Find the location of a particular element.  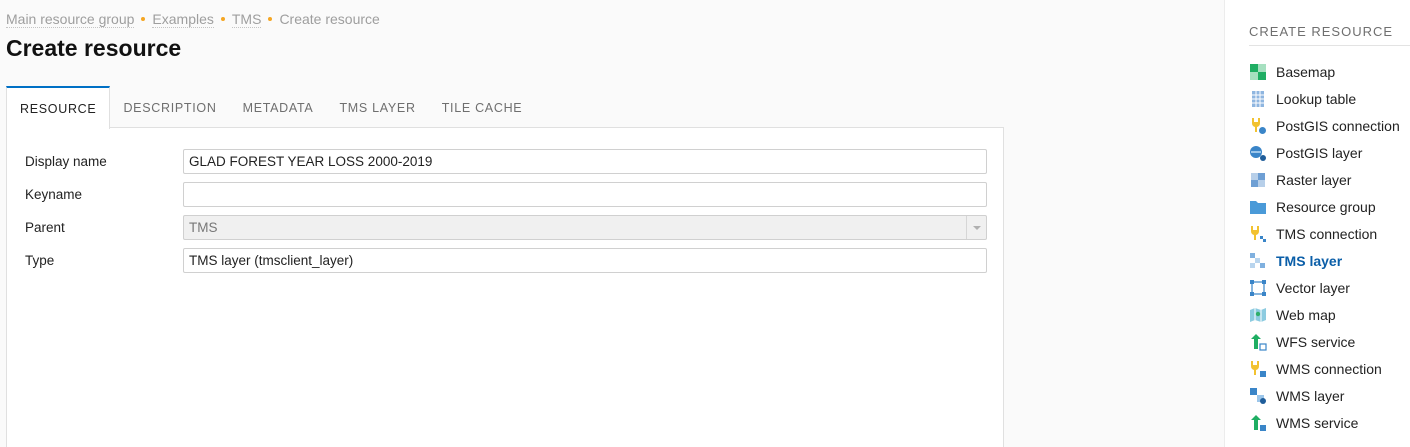

sidebar-item-wms-layer: WMS layer is located at coordinates (1324, 395).